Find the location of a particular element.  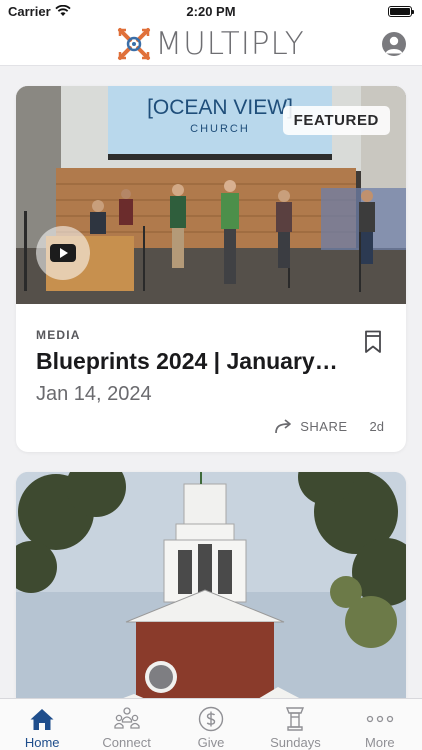

app-header: MULTIPLY is located at coordinates (211, 44).